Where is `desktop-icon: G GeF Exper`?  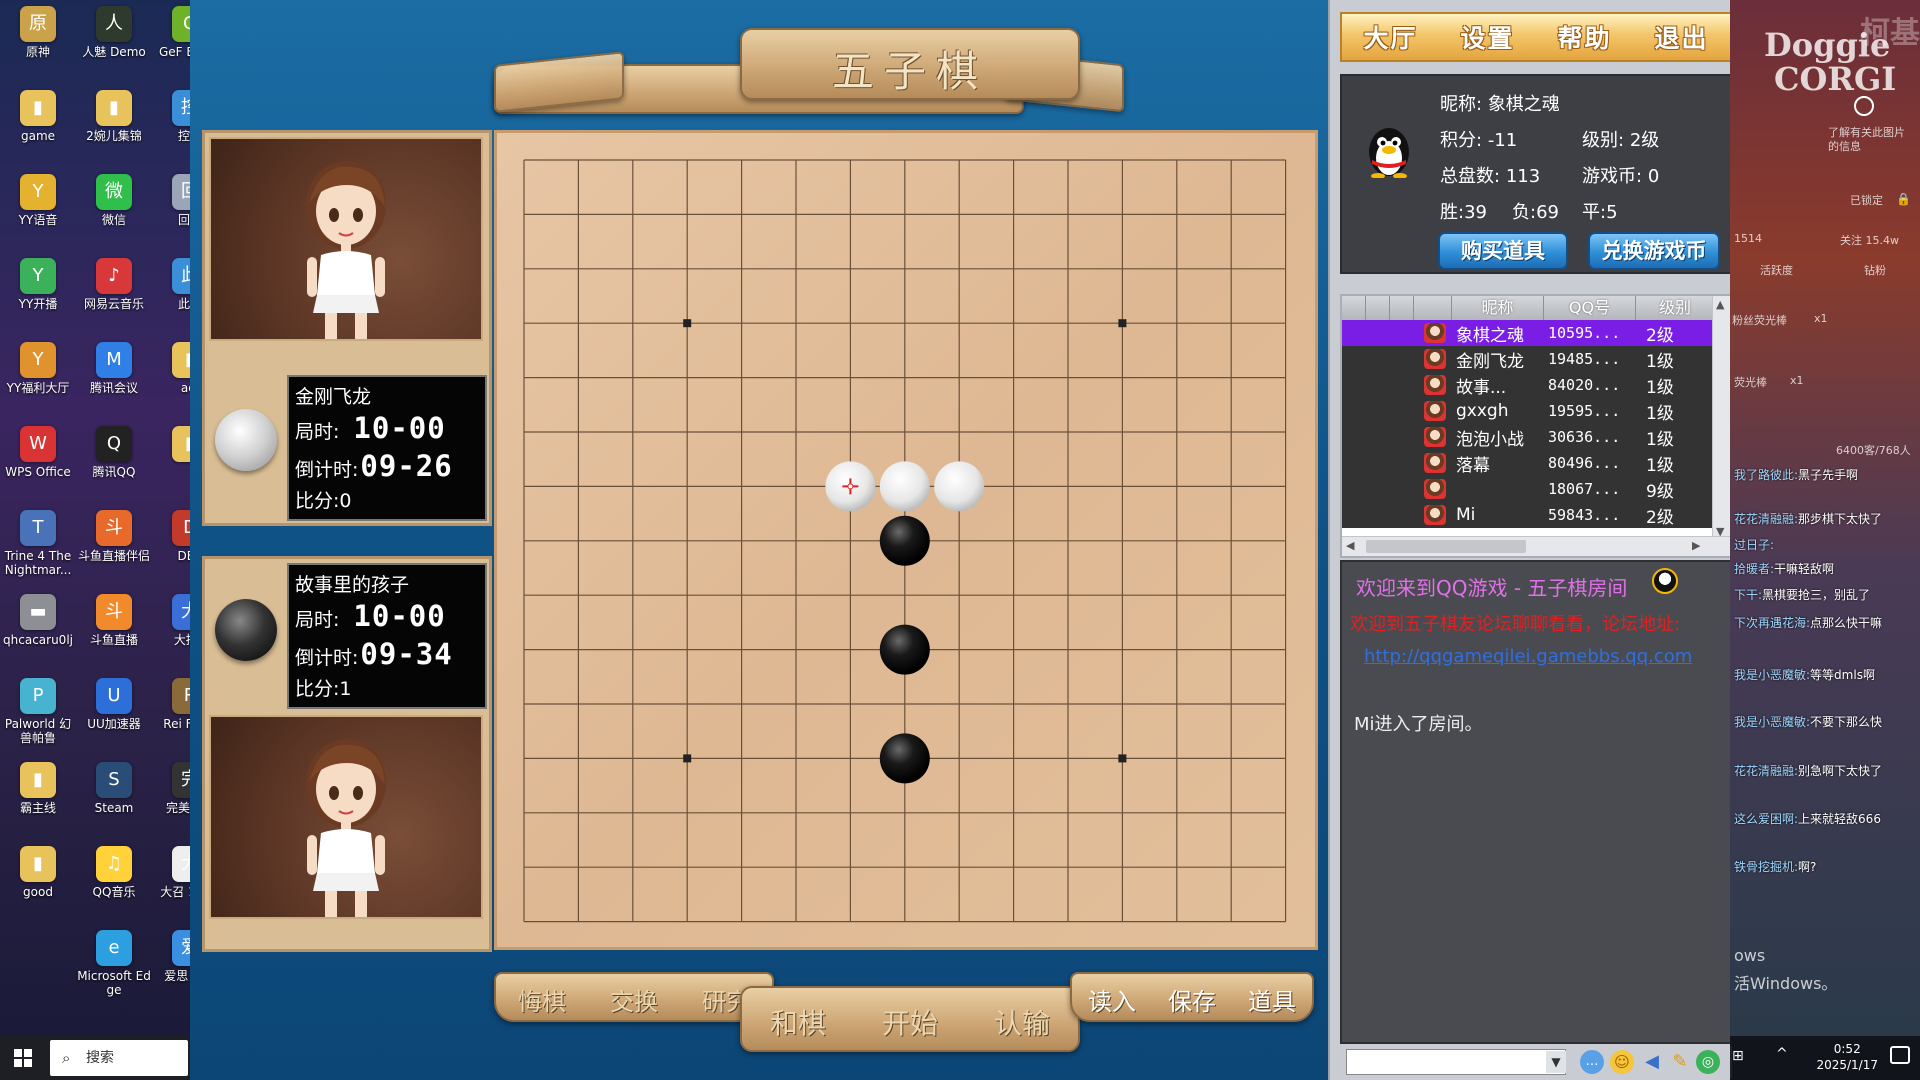
desktop-icon: G GeF Exper is located at coordinates (171, 42).